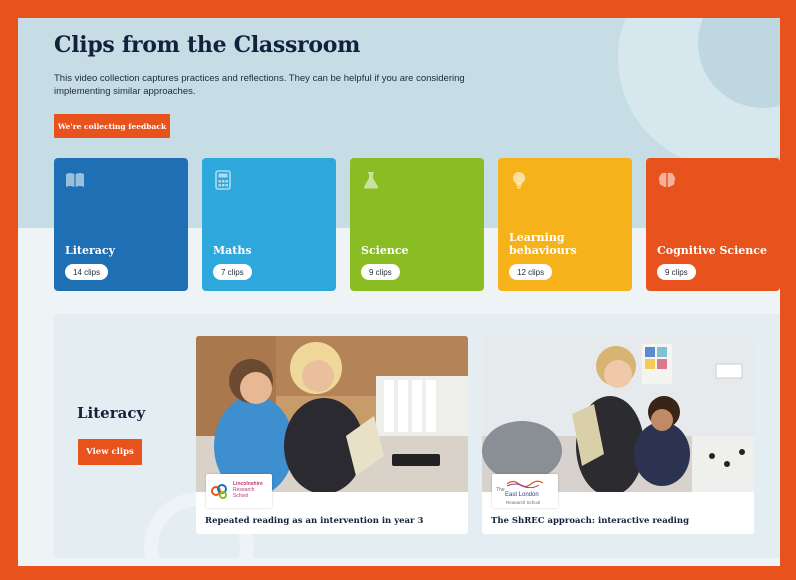 Image resolution: width=796 pixels, height=580 pixels. I want to click on category-label: Cognitive Science, so click(712, 250).